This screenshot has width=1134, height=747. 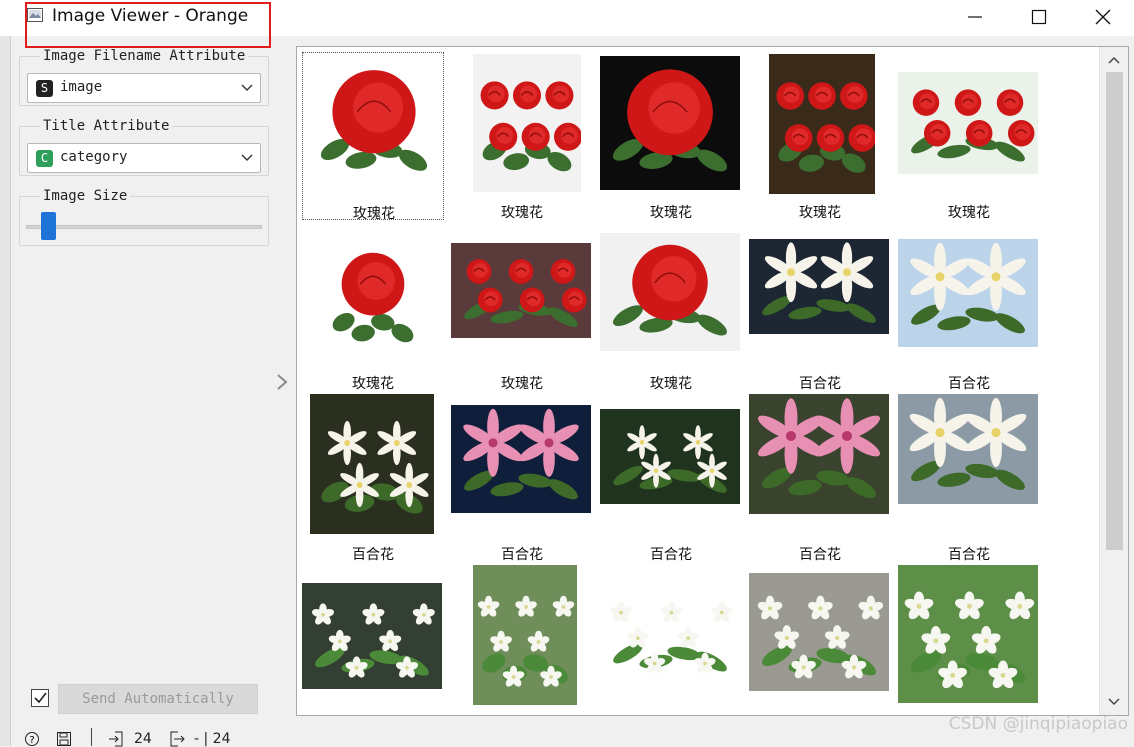 I want to click on image-size-label: Image Size, so click(x=85, y=196).